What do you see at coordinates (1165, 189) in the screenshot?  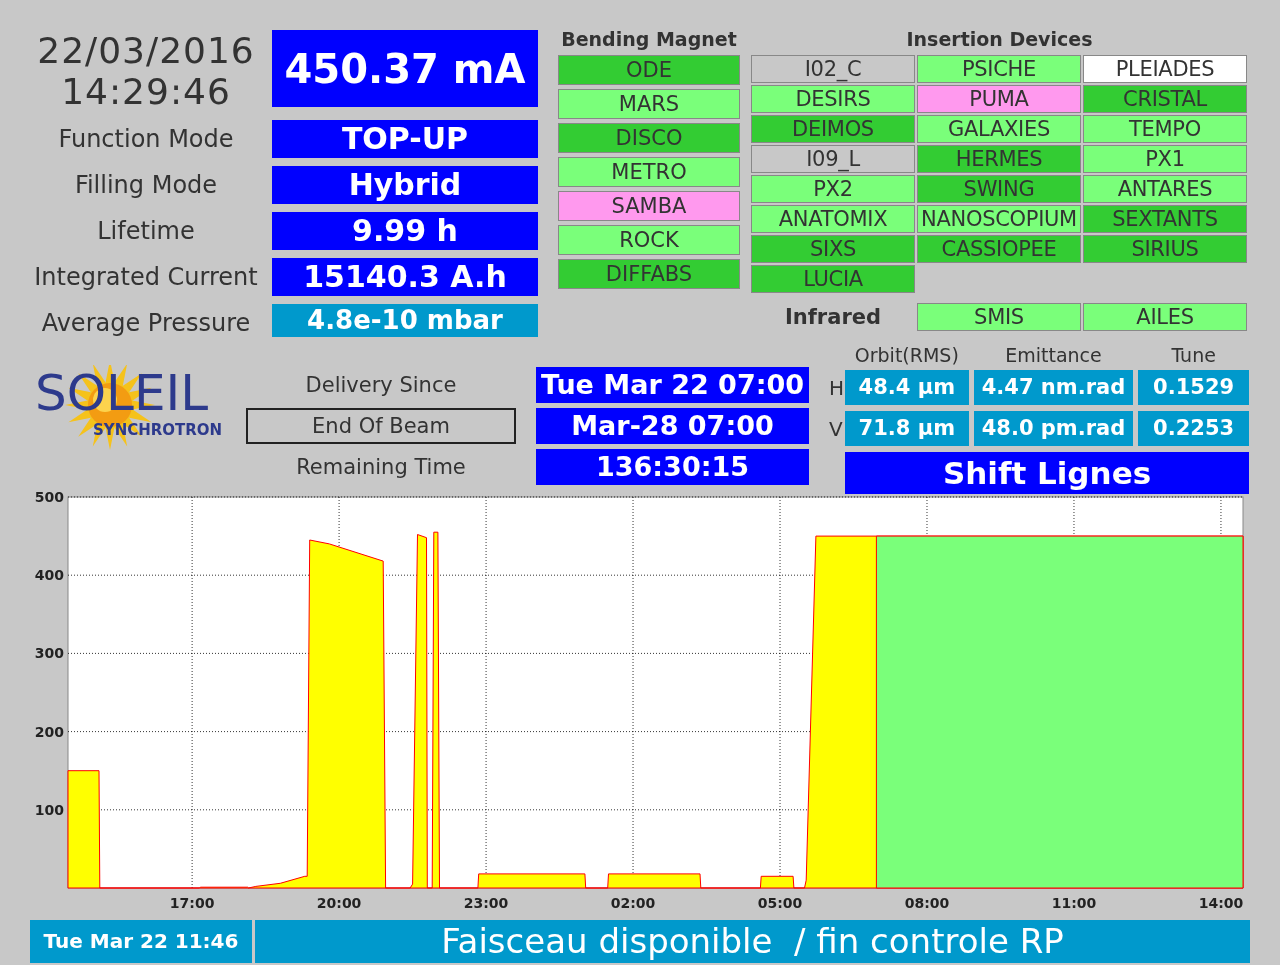 I see `beamline-status: ANTARES` at bounding box center [1165, 189].